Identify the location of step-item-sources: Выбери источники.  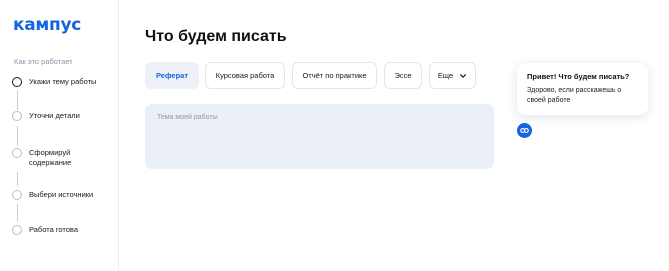
(60, 195).